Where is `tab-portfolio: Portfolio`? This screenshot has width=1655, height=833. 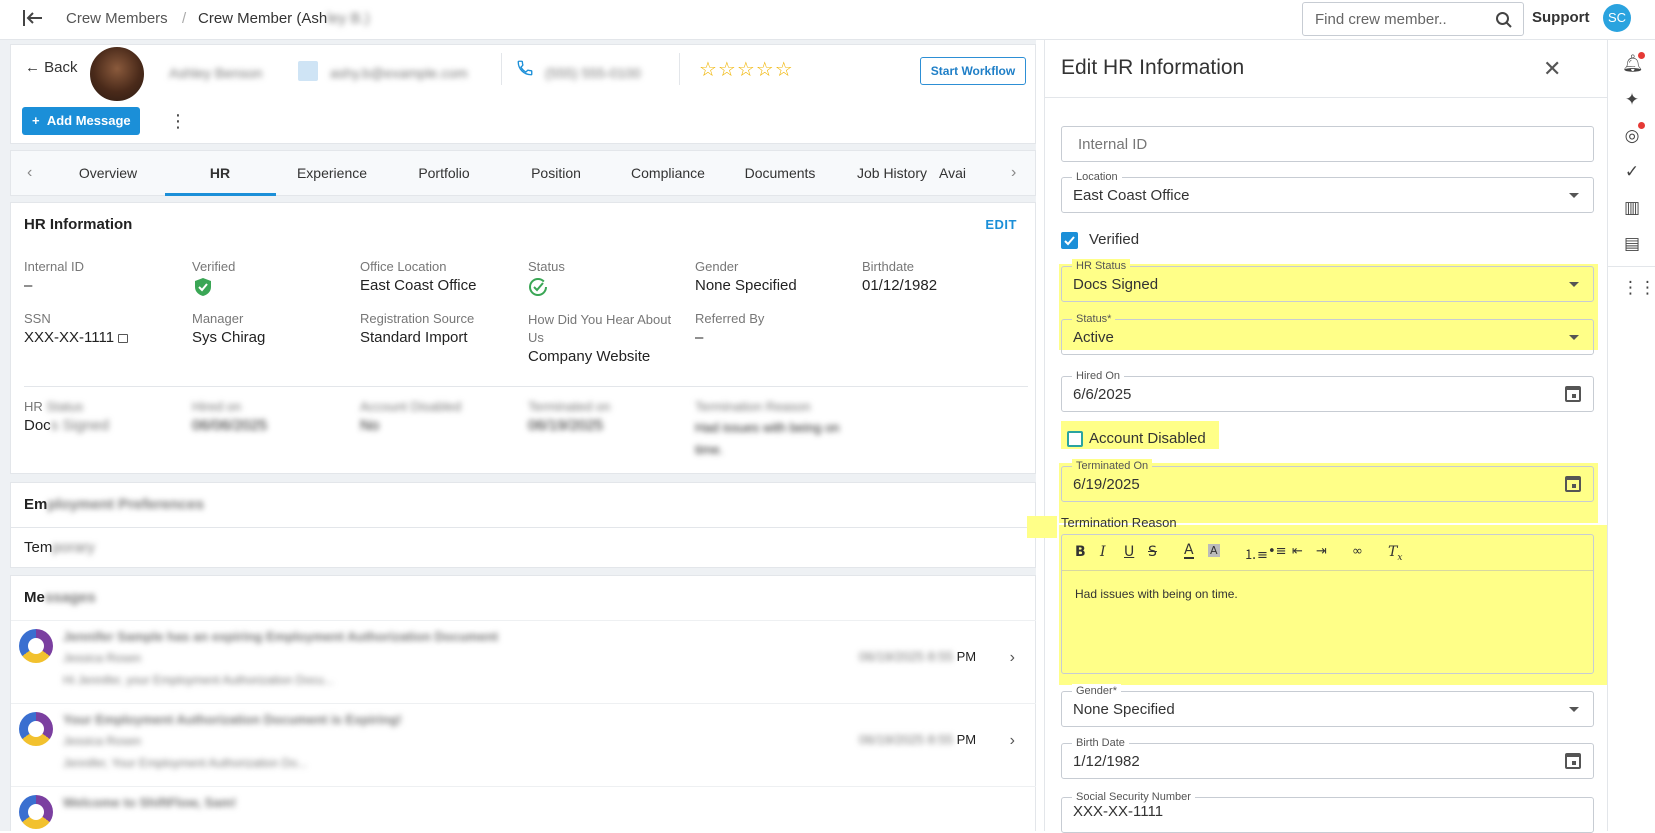 tab-portfolio: Portfolio is located at coordinates (444, 173).